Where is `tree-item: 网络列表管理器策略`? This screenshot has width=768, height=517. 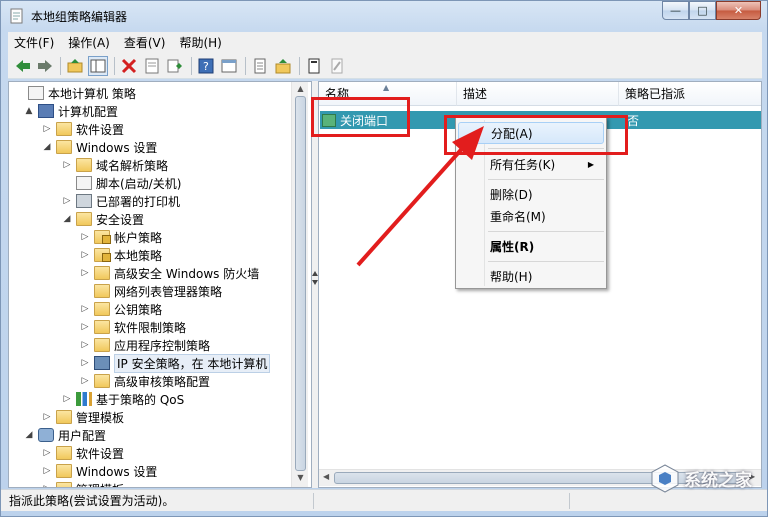
tree-item: 网络列表管理器策略 is located at coordinates (151, 291).